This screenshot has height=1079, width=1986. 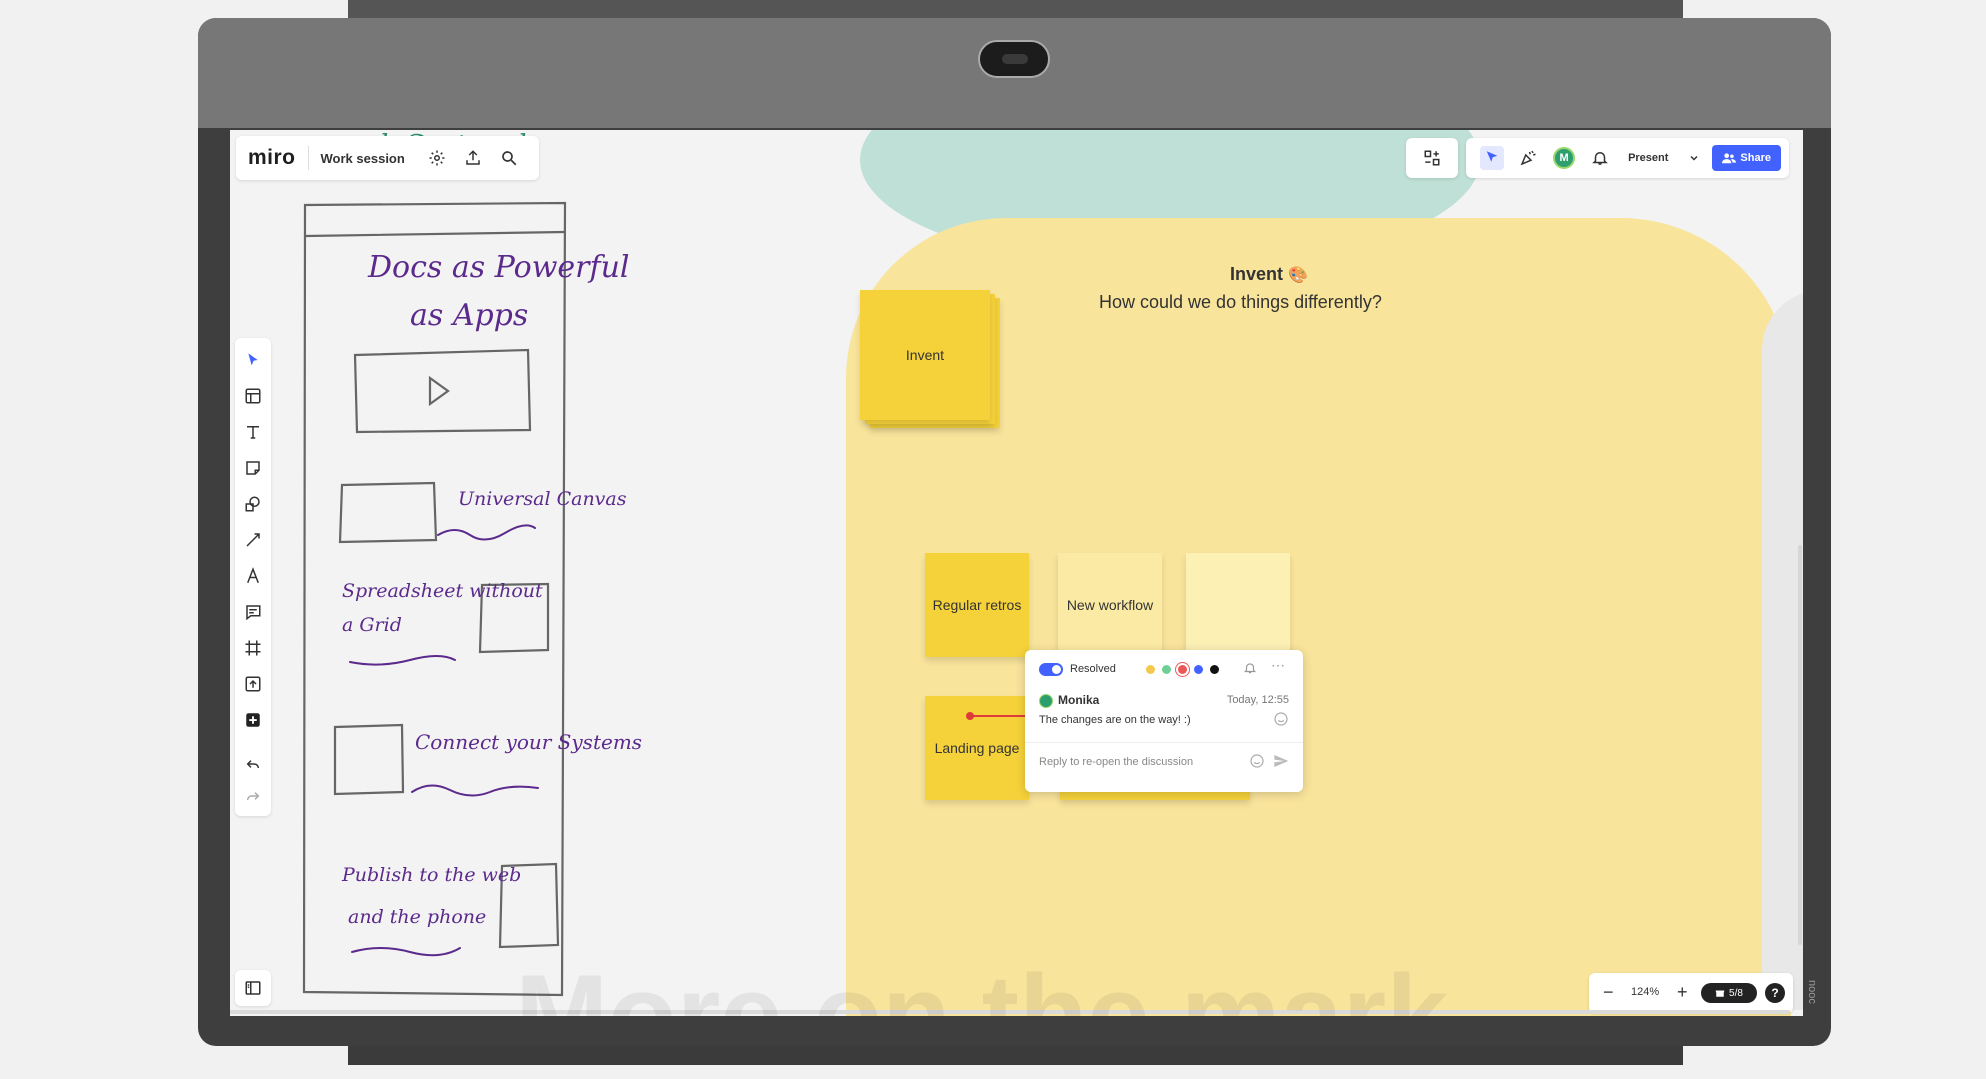 I want to click on vertical-scrollbar, so click(x=1800, y=745).